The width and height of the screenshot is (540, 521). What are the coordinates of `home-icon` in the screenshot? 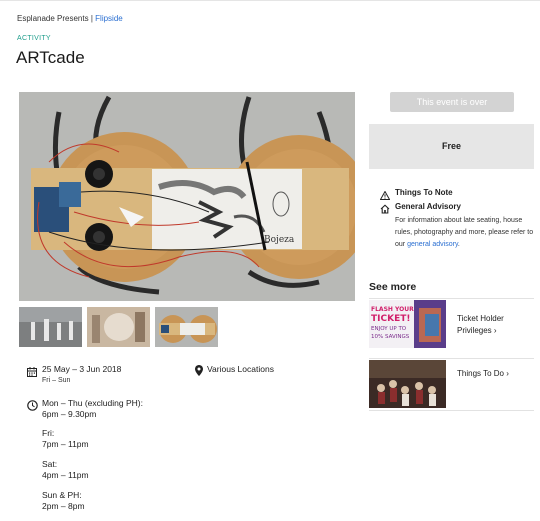 It's located at (385, 210).